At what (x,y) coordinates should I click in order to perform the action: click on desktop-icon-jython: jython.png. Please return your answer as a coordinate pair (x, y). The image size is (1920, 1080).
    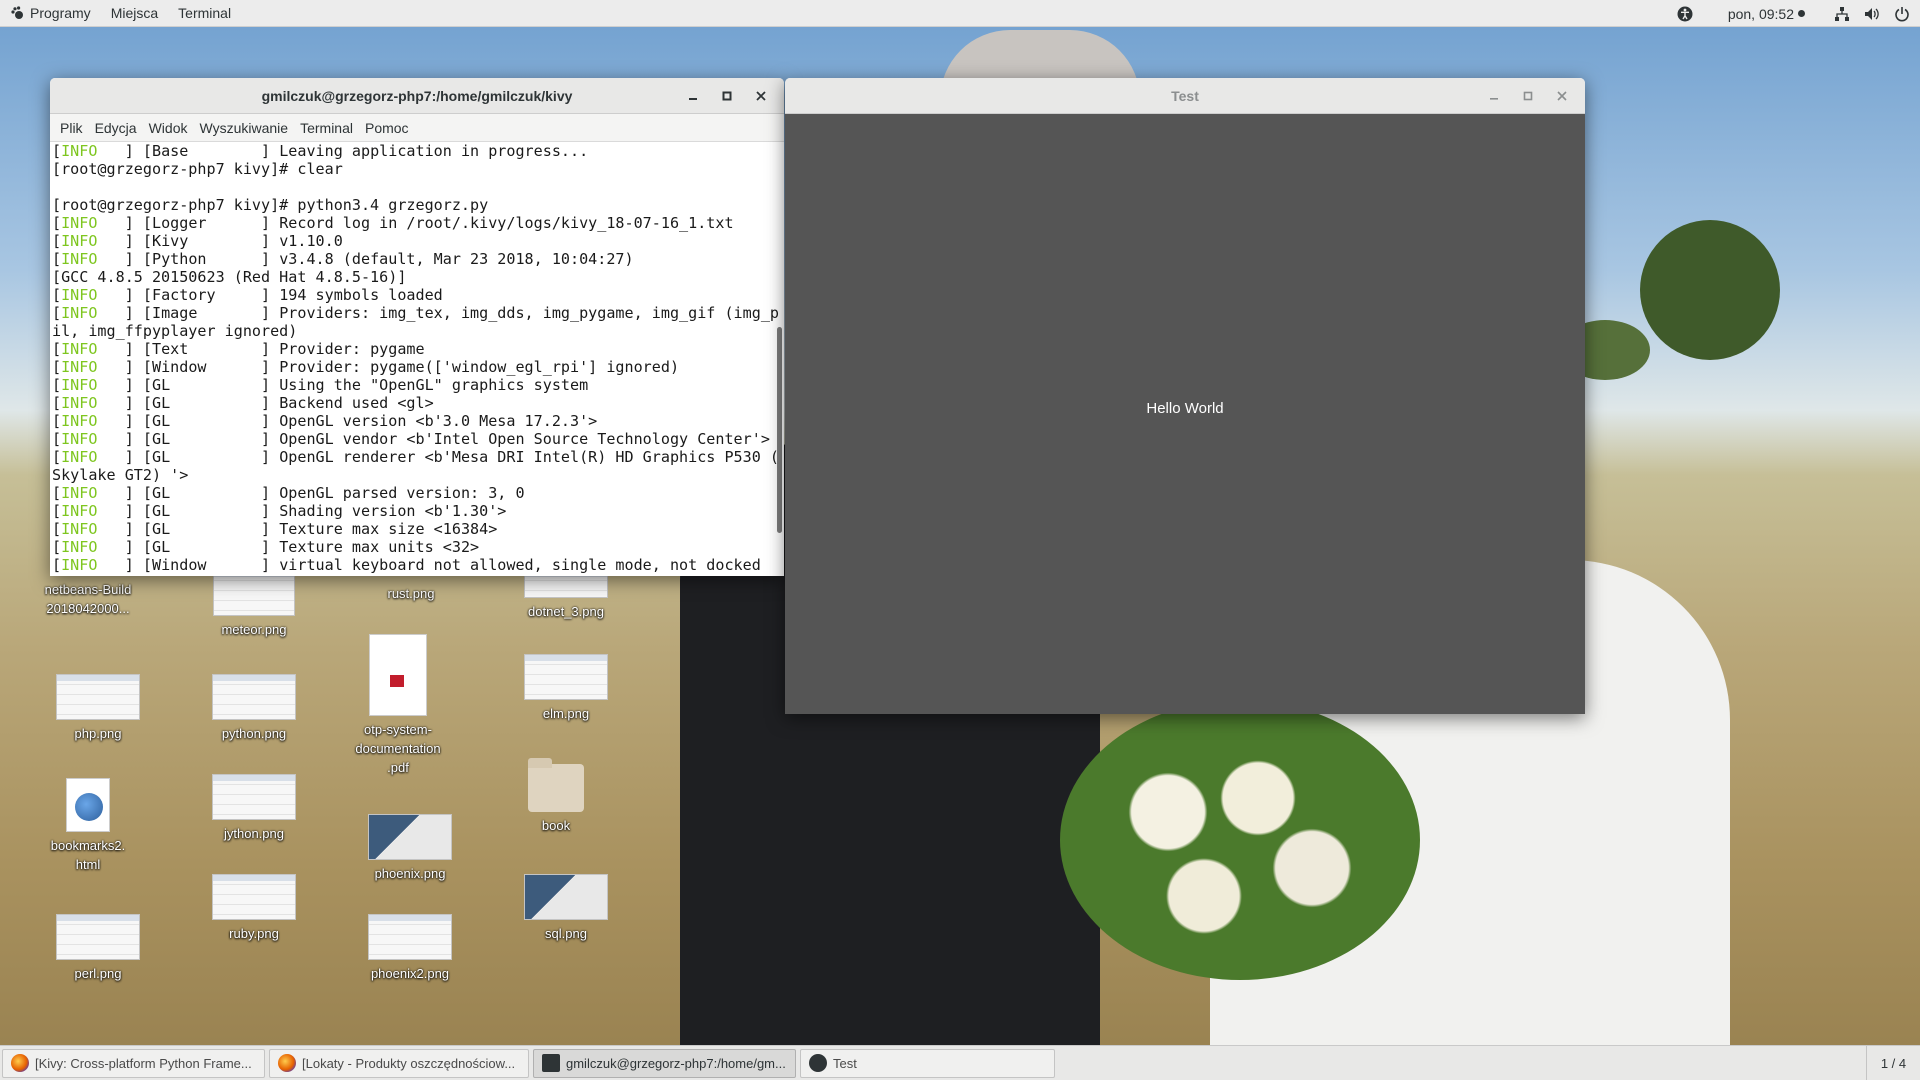
    Looking at the image, I should click on (254, 808).